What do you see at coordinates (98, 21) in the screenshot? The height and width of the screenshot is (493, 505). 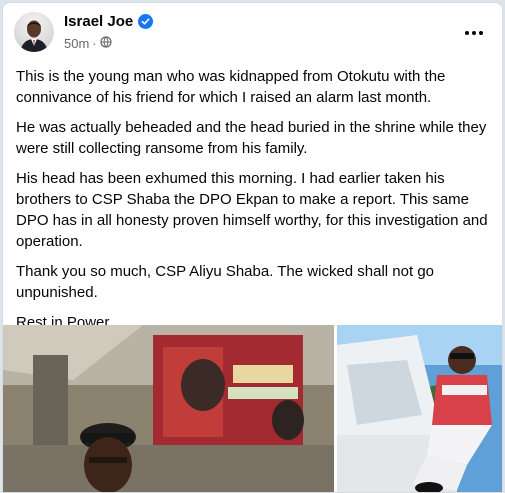 I see `author-name: Israel Joe` at bounding box center [98, 21].